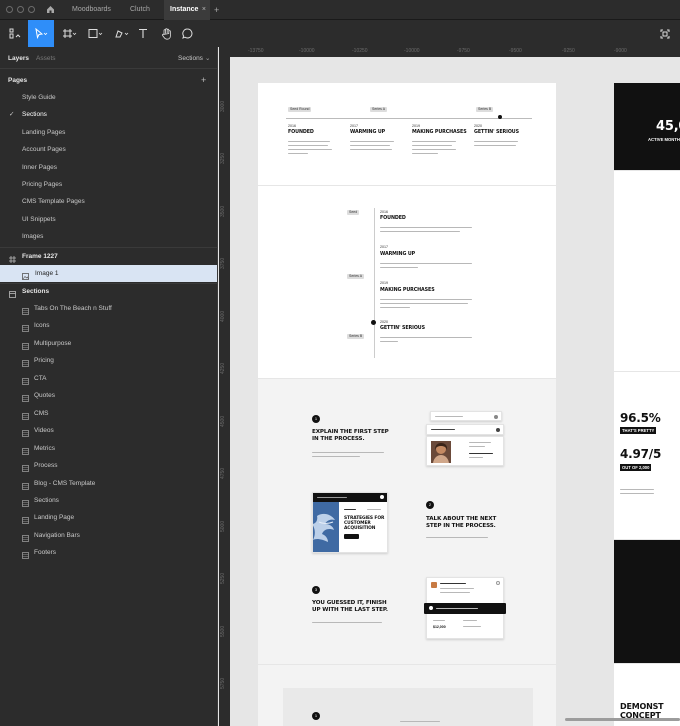 The height and width of the screenshot is (726, 680). I want to click on step-number: 1, so click(316, 419).